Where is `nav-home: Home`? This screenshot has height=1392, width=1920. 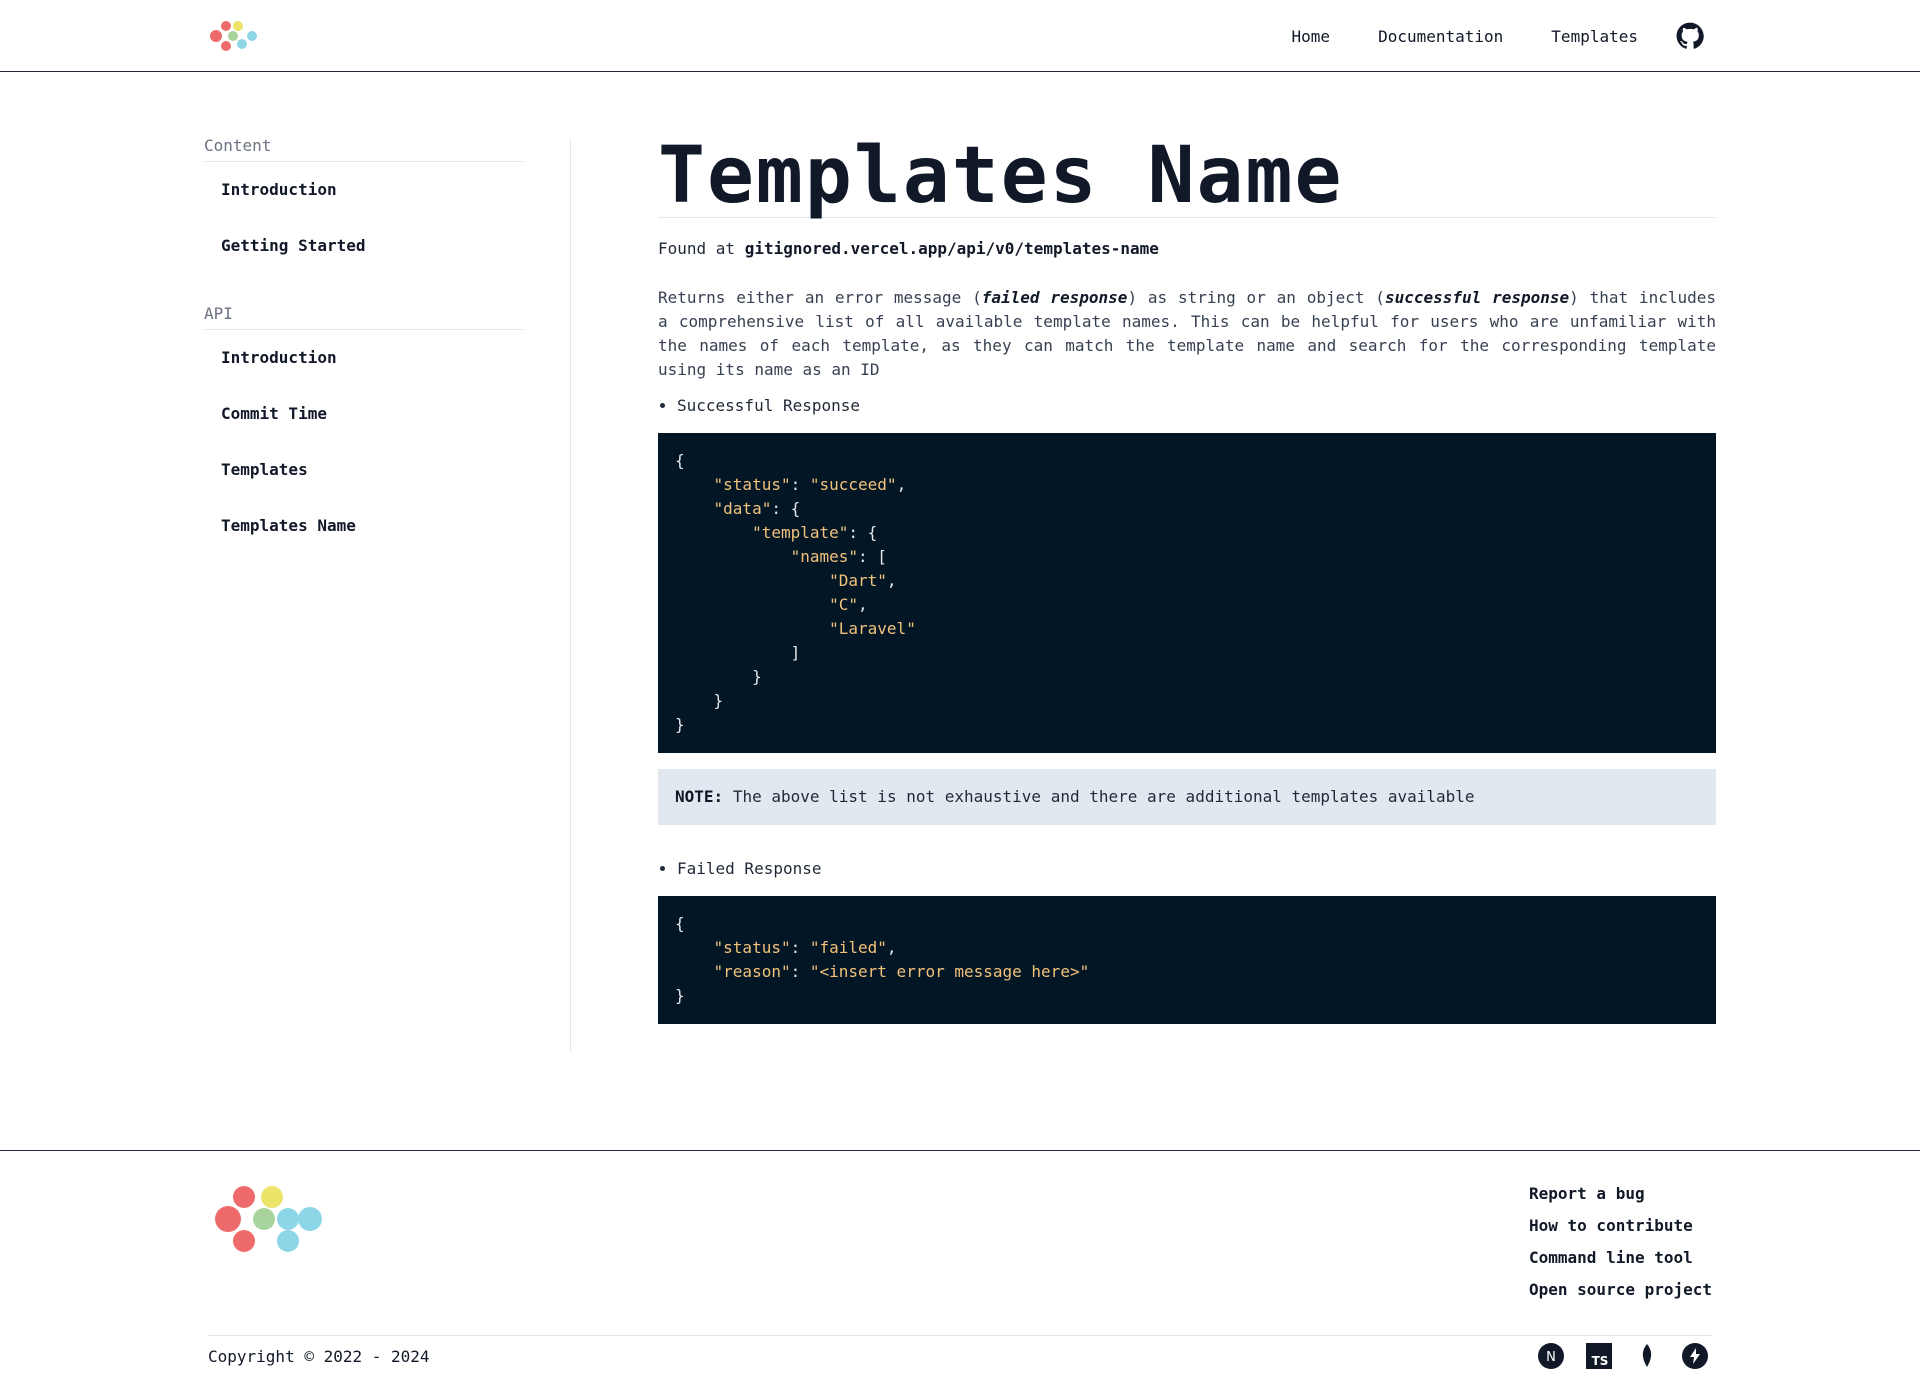
nav-home: Home is located at coordinates (1311, 36).